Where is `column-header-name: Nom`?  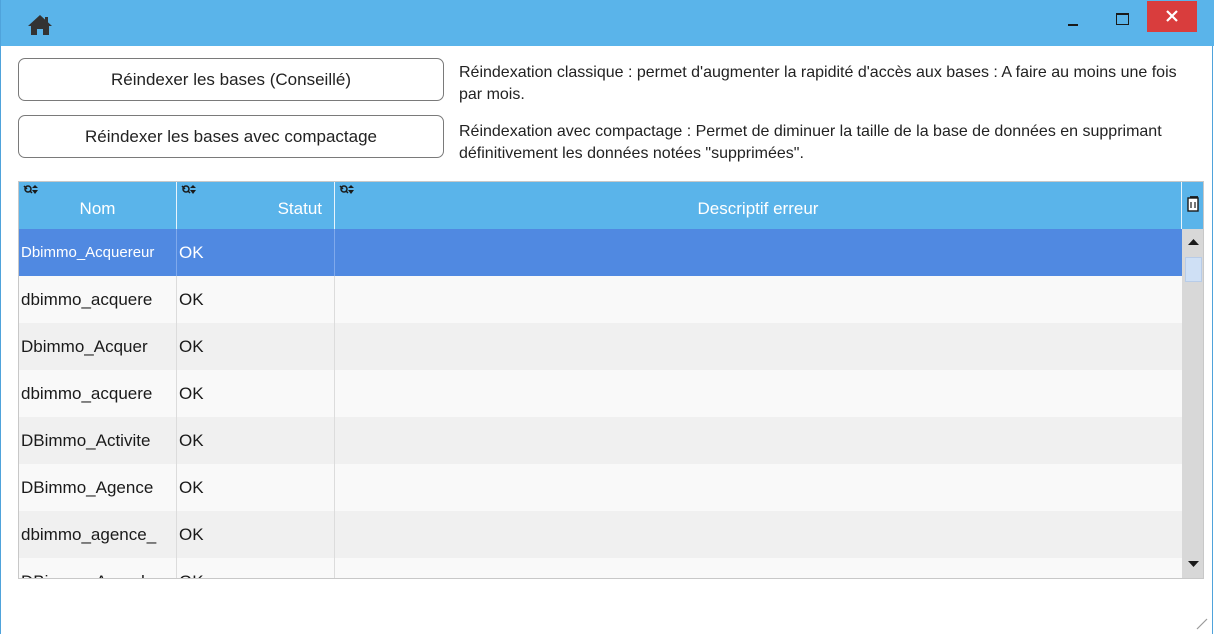
column-header-name: Nom is located at coordinates (98, 205).